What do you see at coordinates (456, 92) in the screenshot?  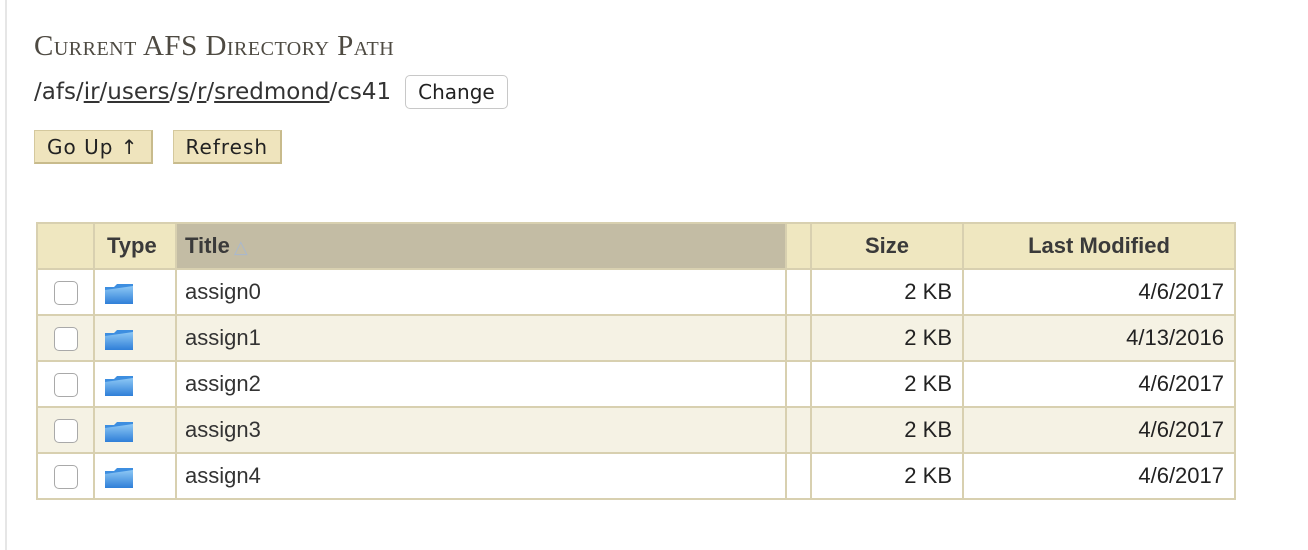 I see `change-path-button: Change` at bounding box center [456, 92].